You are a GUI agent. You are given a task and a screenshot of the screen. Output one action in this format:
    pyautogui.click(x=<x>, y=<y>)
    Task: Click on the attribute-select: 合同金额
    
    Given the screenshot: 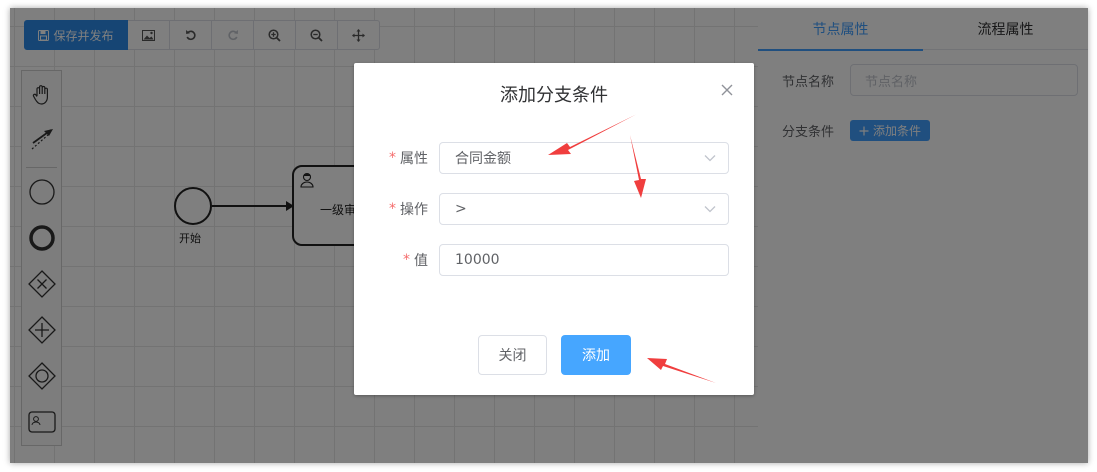 What is the action you would take?
    pyautogui.click(x=584, y=158)
    